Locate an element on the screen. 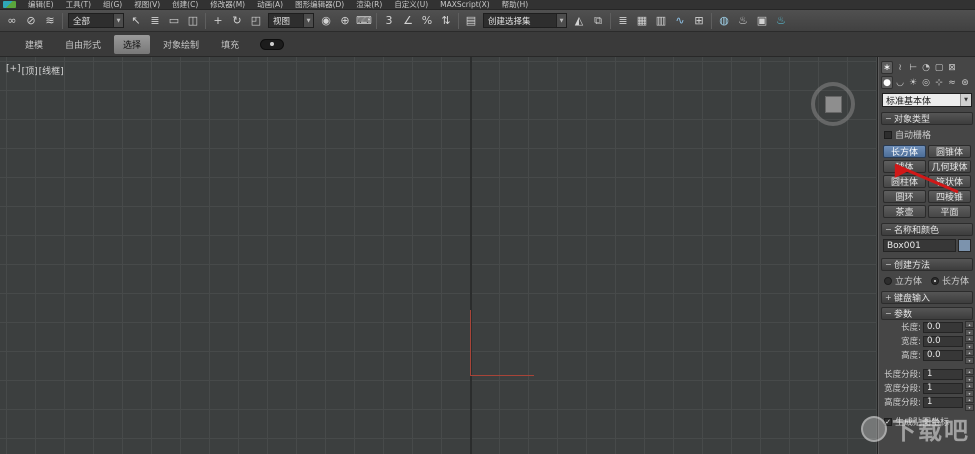 The height and width of the screenshot is (454, 975). percent-snap-icon: % is located at coordinates (427, 21).